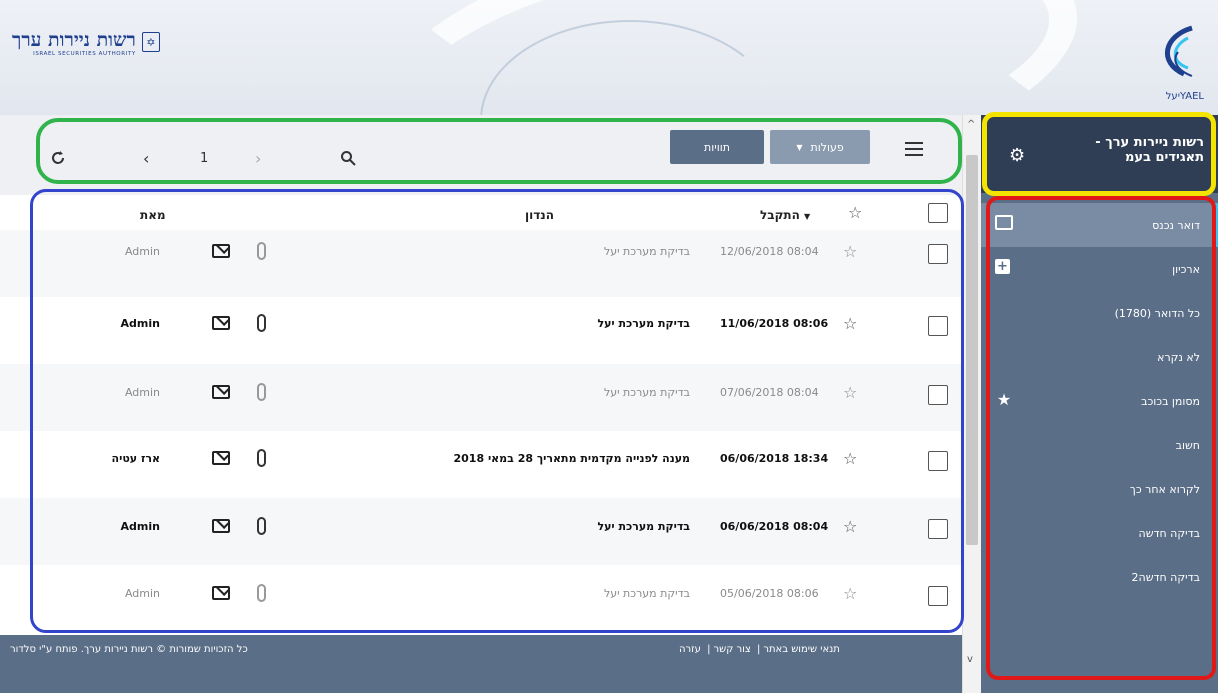 The width and height of the screenshot is (1218, 693). What do you see at coordinates (827, 147) in the screenshot?
I see `actions-button-label: פעולות` at bounding box center [827, 147].